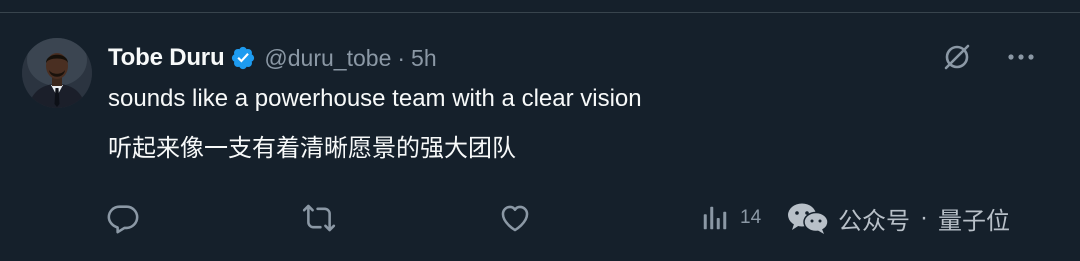 This screenshot has height=261, width=1080. Describe the element at coordinates (515, 218) in the screenshot. I see `like-icon` at that location.